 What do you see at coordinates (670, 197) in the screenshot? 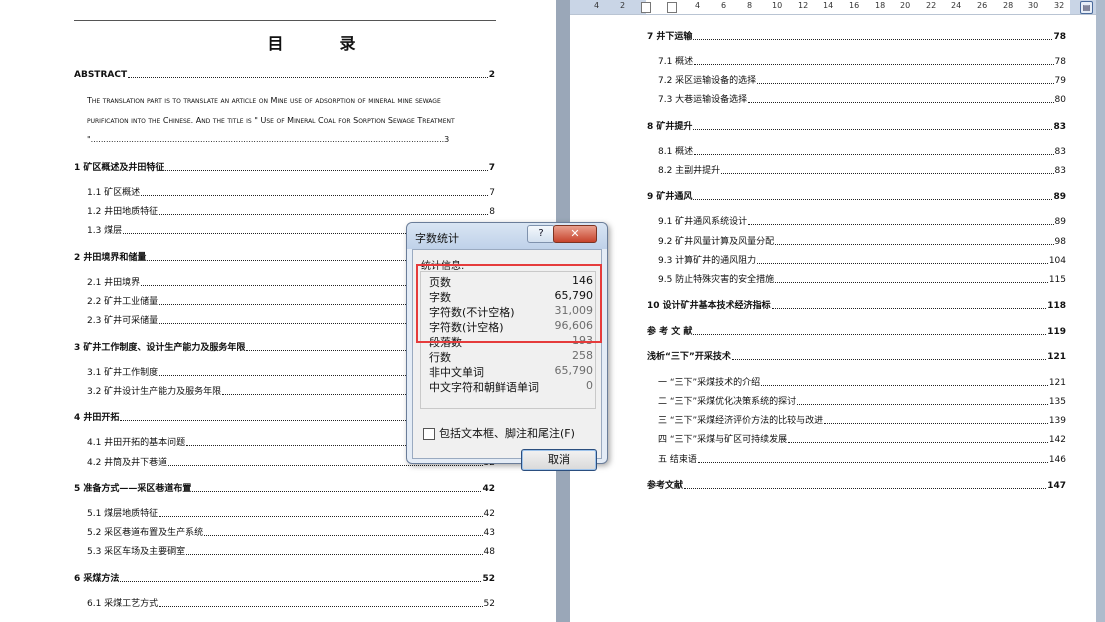
I see `toc-entry-label: 9 矿井通风` at bounding box center [670, 197].